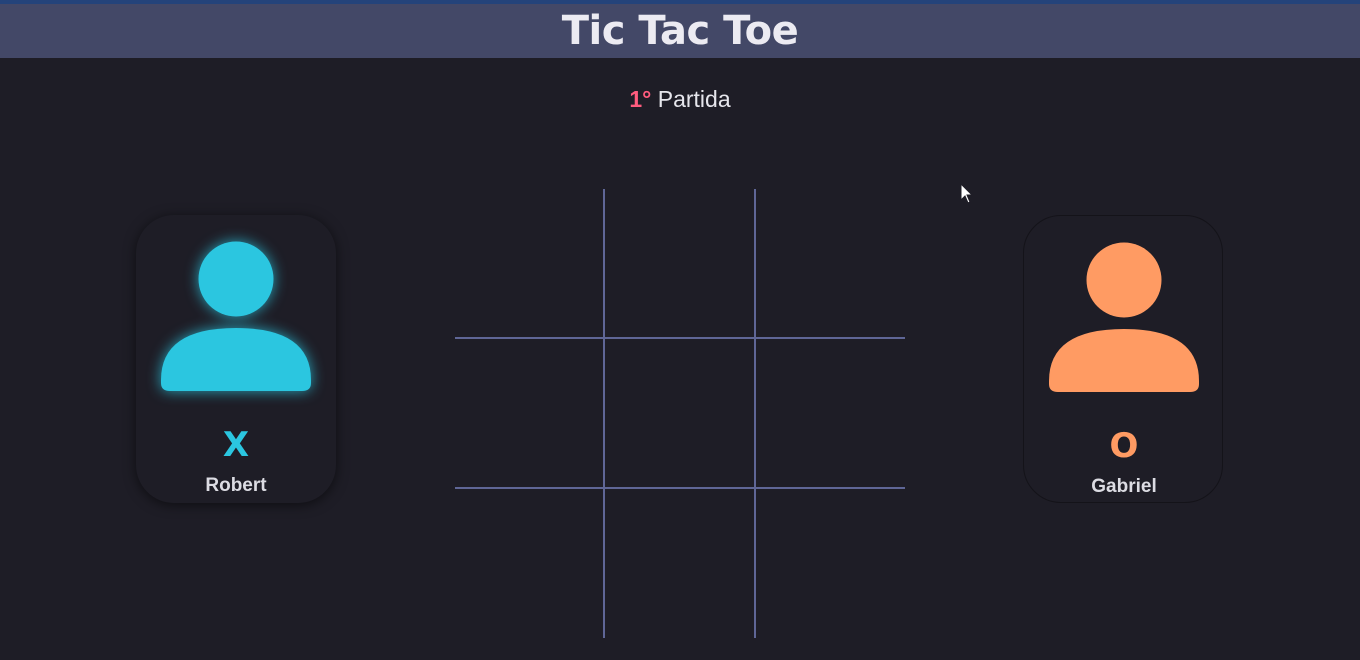 This screenshot has height=660, width=1360. Describe the element at coordinates (967, 193) in the screenshot. I see `mouse-cursor-icon` at that location.